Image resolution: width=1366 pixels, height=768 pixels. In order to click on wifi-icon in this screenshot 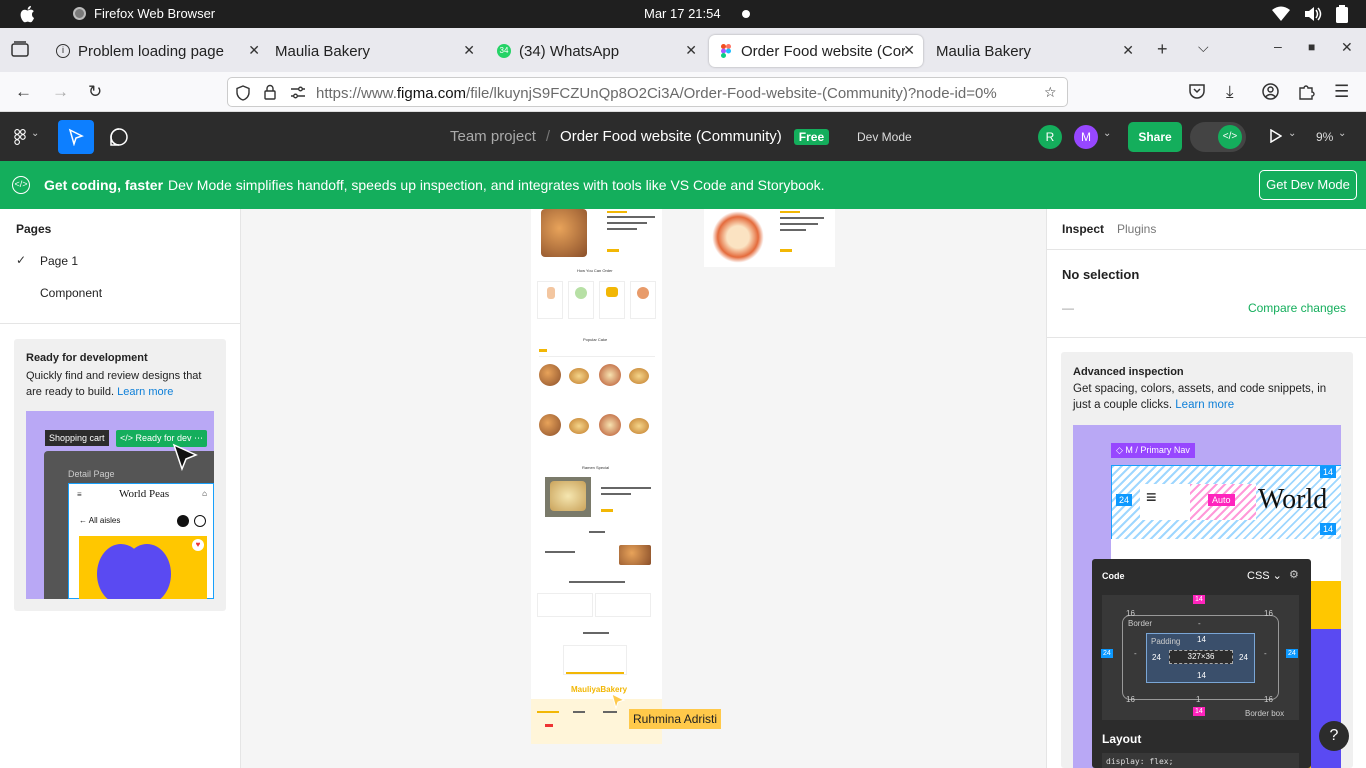, I will do `click(1281, 14)`.